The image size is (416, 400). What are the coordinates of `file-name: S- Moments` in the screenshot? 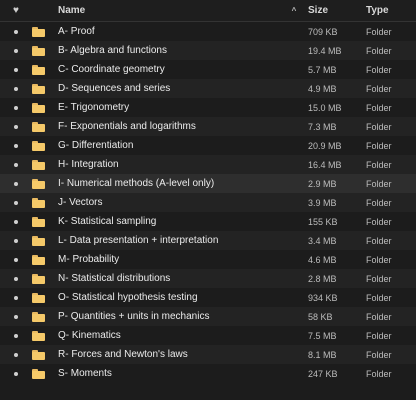 It's located at (171, 373).